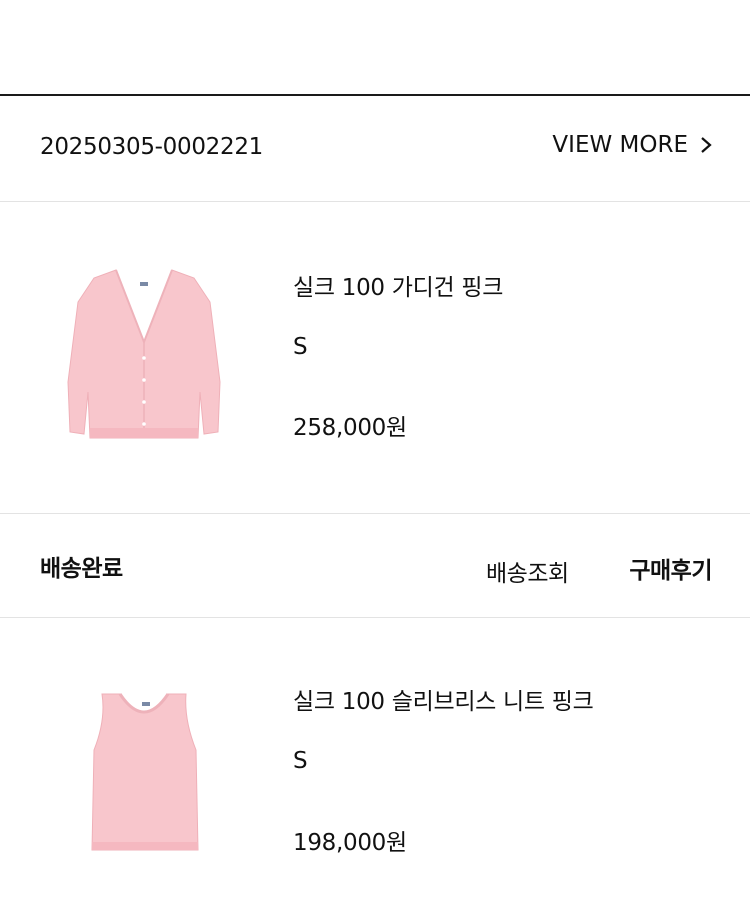  What do you see at coordinates (527, 571) in the screenshot?
I see `track-shipment-button: 배송조회` at bounding box center [527, 571].